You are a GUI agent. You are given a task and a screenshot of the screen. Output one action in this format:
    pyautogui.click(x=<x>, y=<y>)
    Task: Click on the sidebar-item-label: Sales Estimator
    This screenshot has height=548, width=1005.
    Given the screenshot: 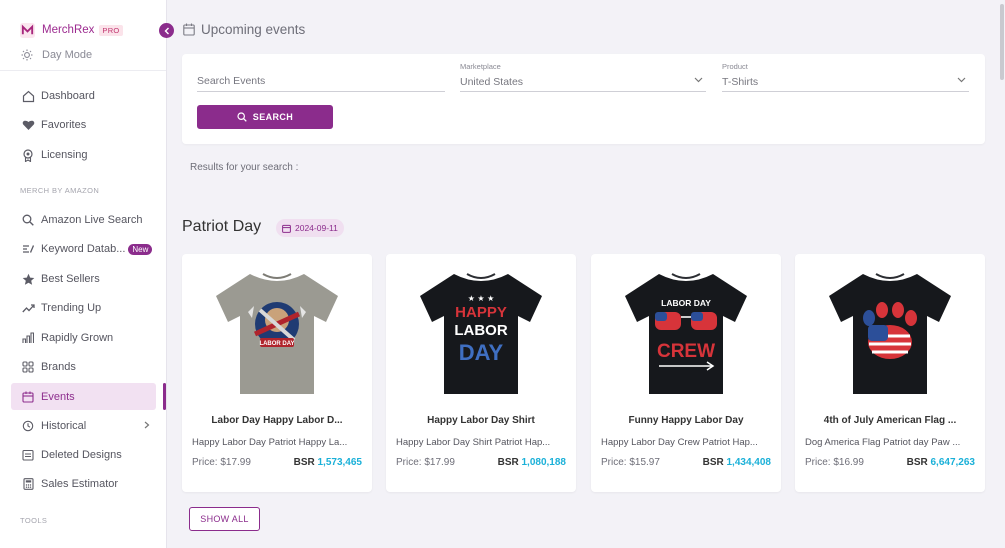 What is the action you would take?
    pyautogui.click(x=80, y=484)
    